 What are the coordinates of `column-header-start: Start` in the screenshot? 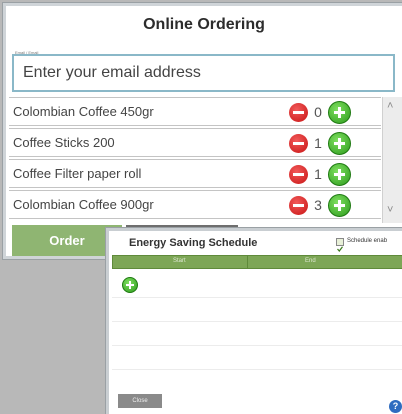 It's located at (179, 261).